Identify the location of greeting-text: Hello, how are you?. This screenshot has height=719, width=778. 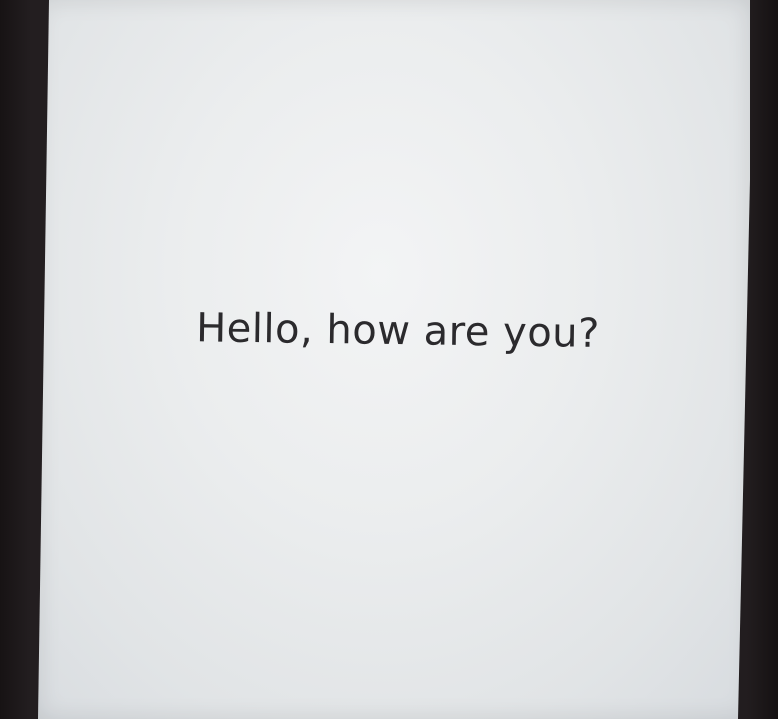
(398, 331).